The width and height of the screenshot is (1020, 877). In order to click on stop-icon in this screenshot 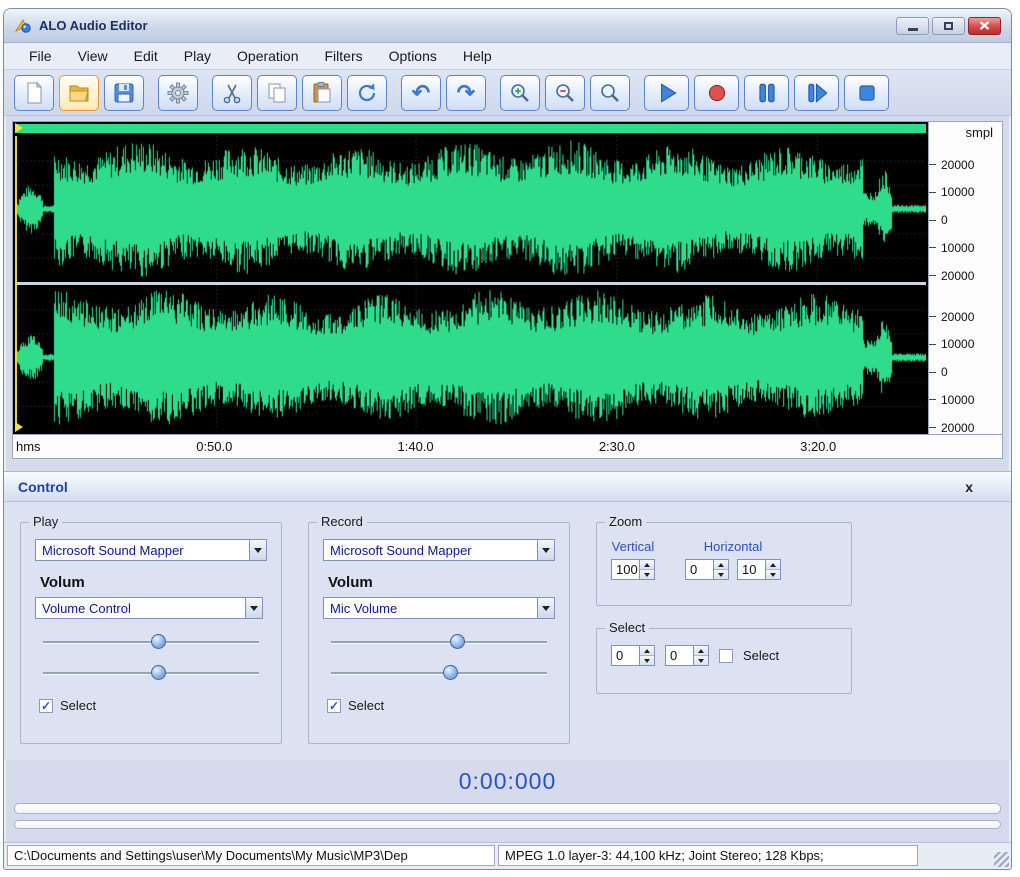, I will do `click(866, 92)`.